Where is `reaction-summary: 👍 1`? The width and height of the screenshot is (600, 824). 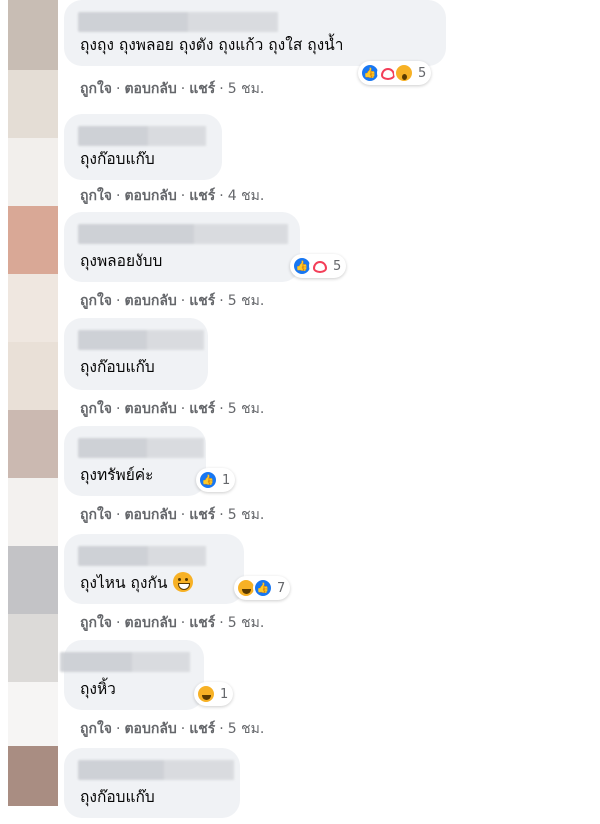
reaction-summary: 👍 1 is located at coordinates (216, 480).